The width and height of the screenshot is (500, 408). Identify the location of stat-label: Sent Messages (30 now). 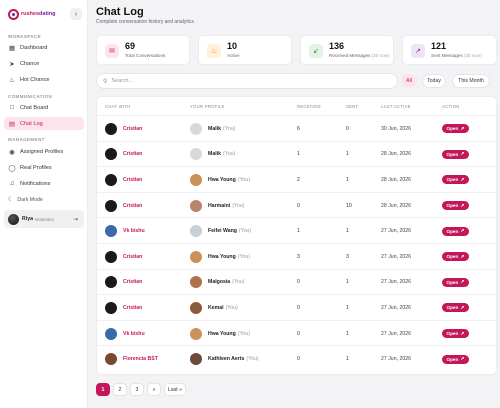
(456, 55).